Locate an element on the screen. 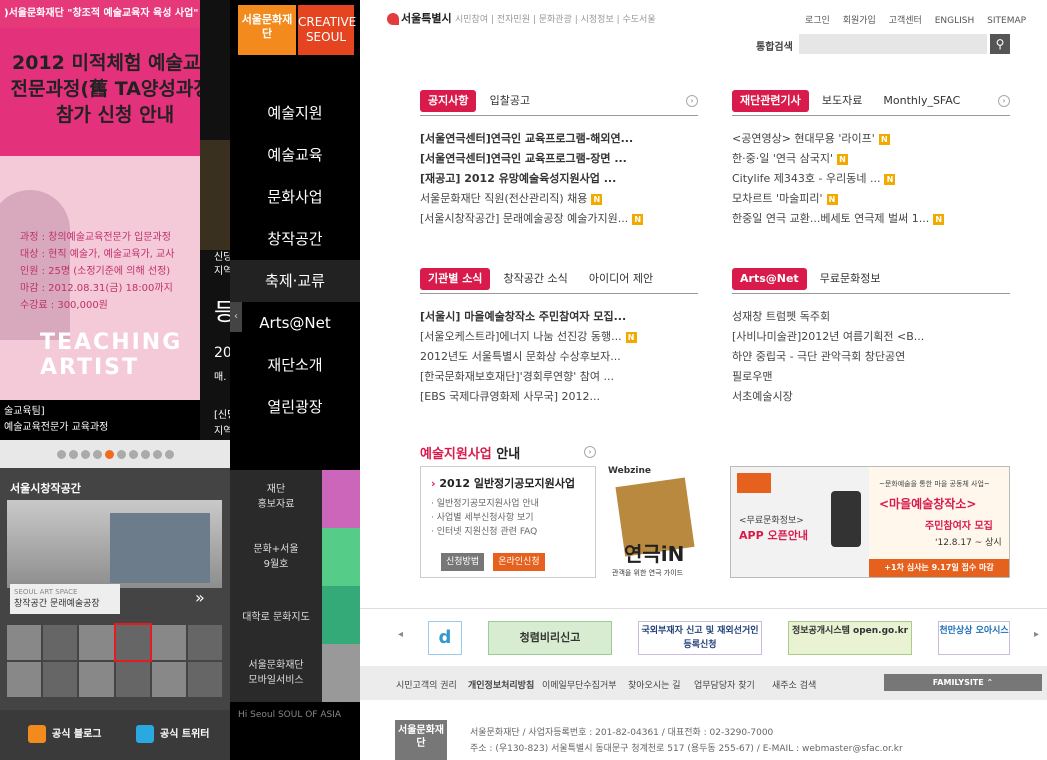  seoul-city-link: 서울특별시 is located at coordinates (419, 18).